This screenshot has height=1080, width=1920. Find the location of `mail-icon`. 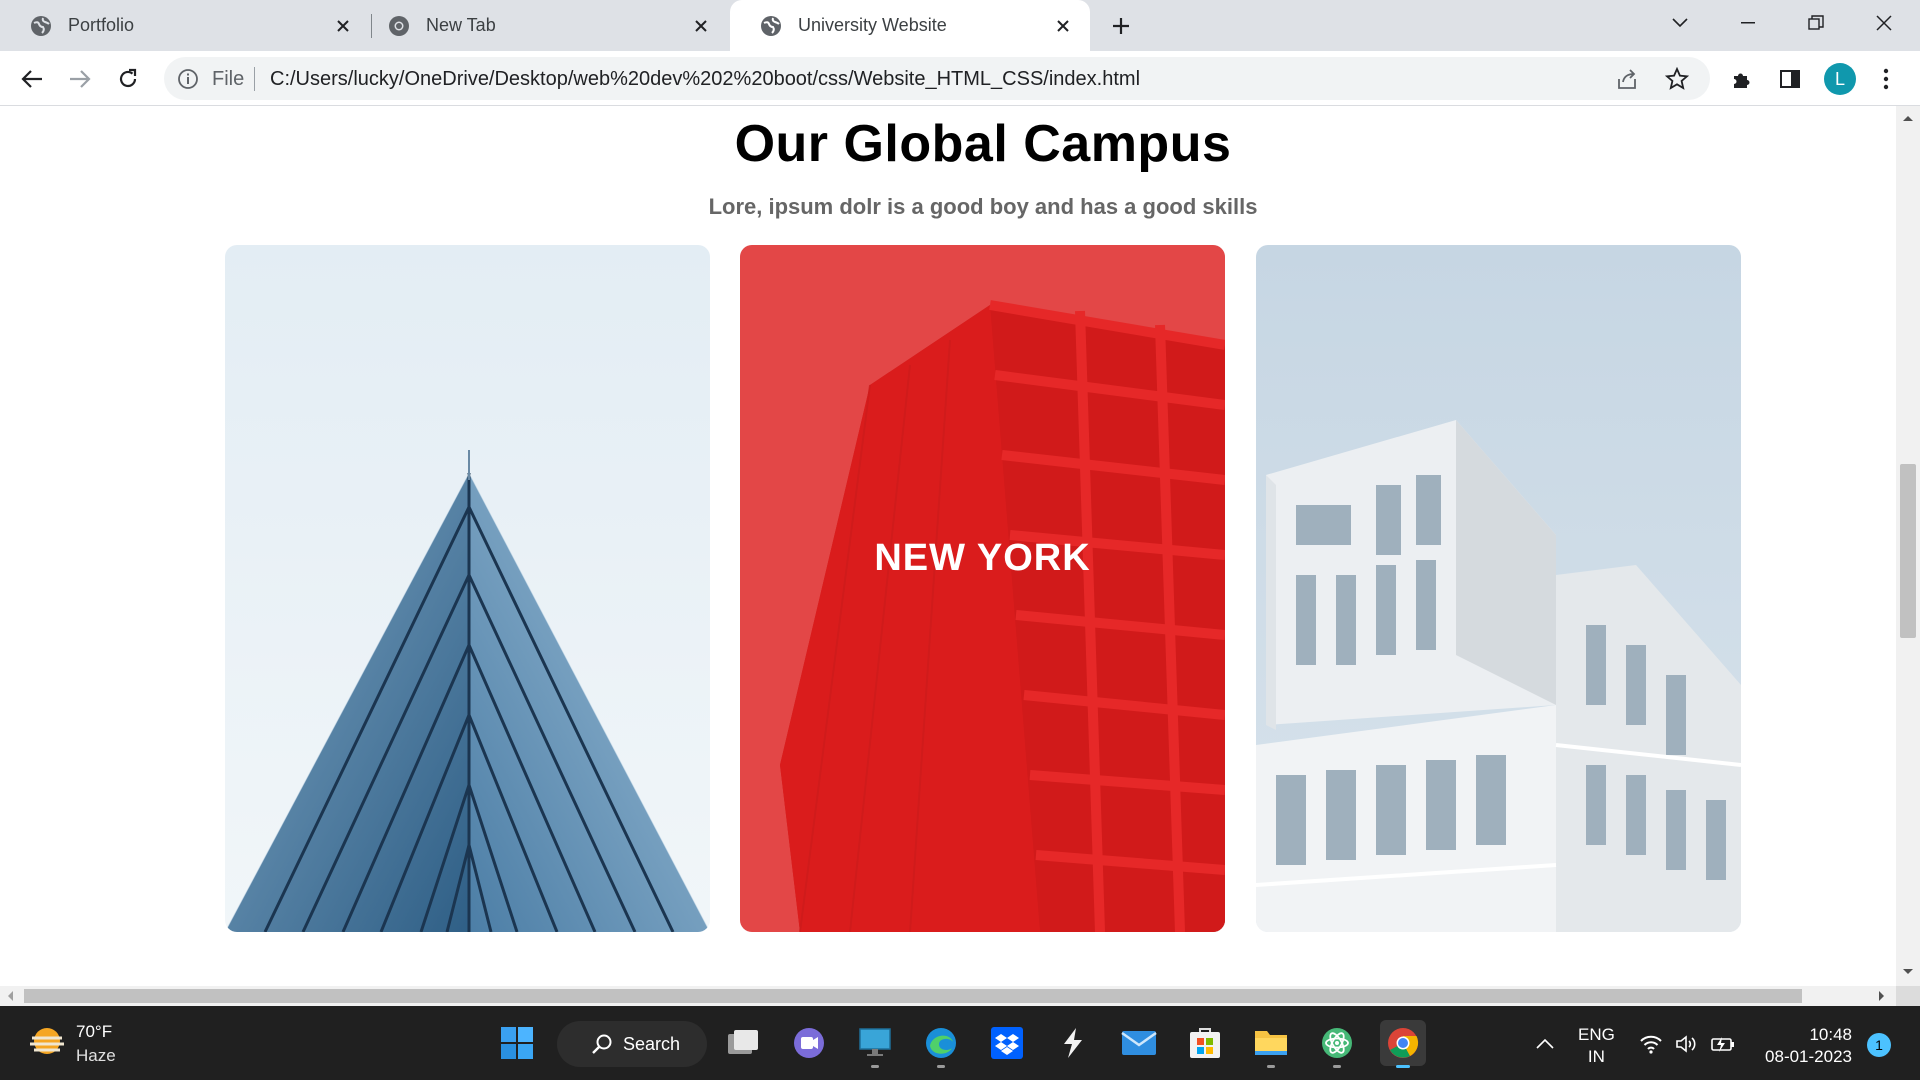

mail-icon is located at coordinates (1139, 1043).